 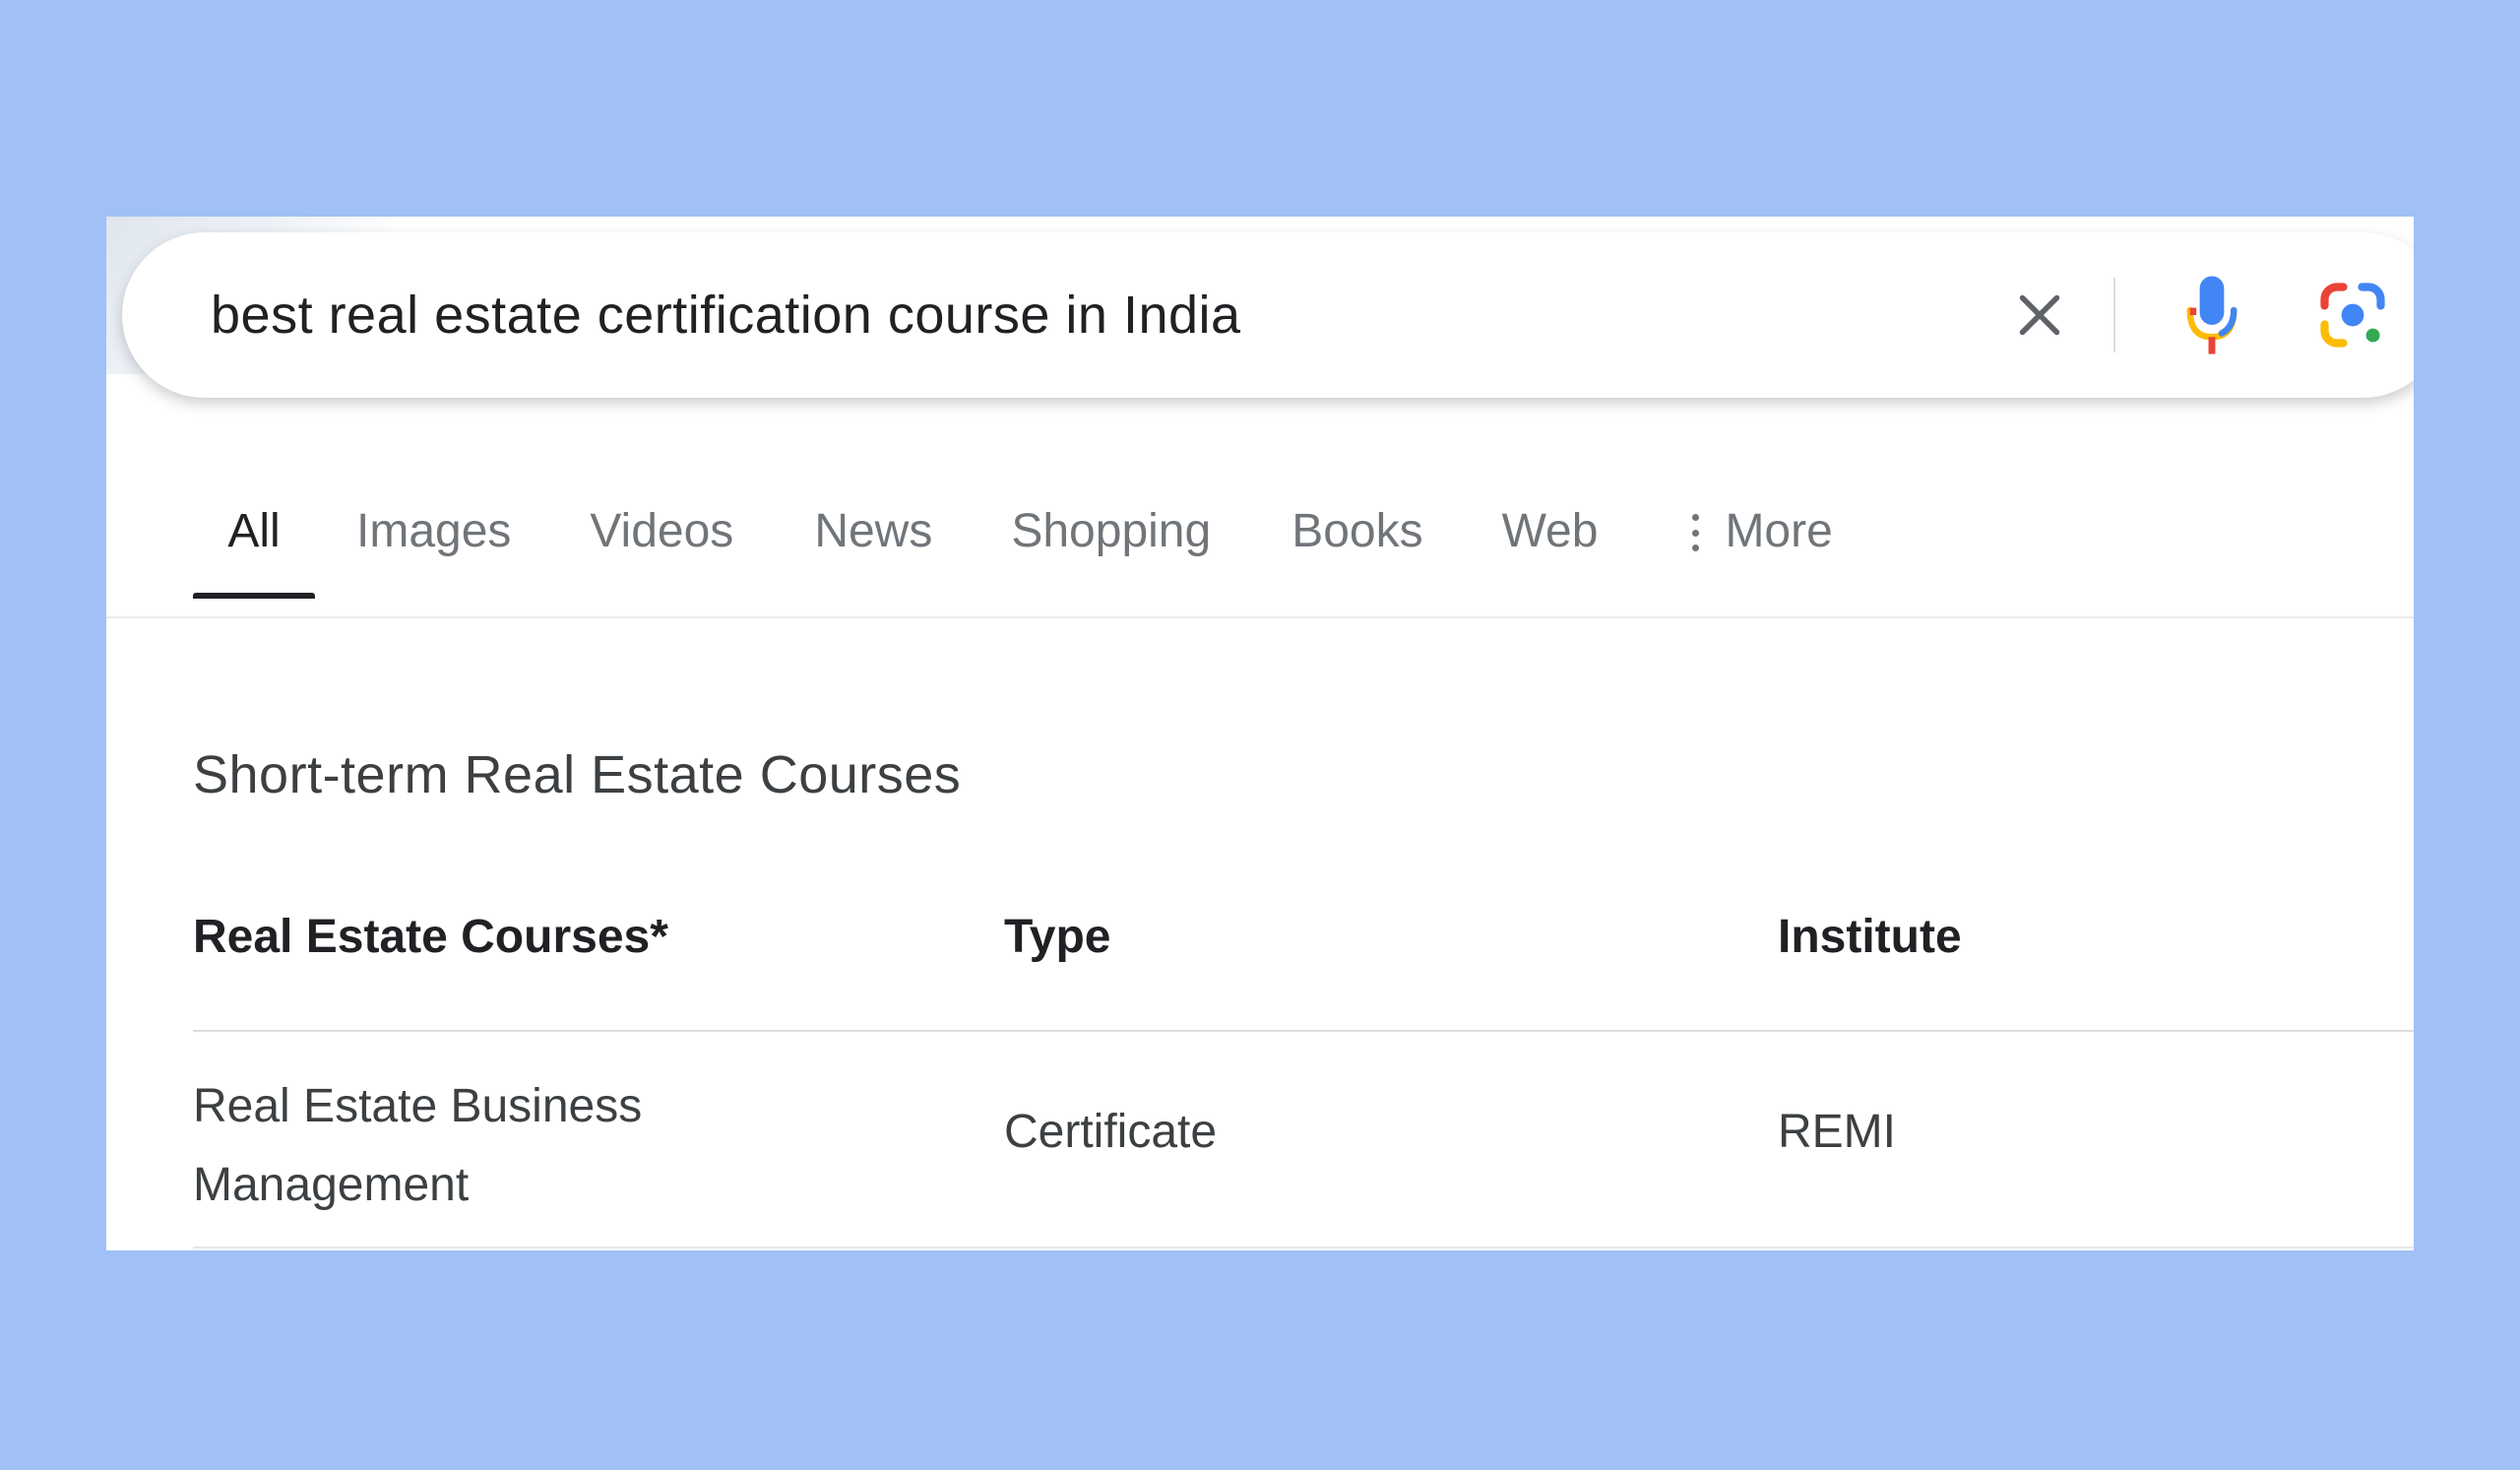 I want to click on tab-news: News, so click(x=873, y=539).